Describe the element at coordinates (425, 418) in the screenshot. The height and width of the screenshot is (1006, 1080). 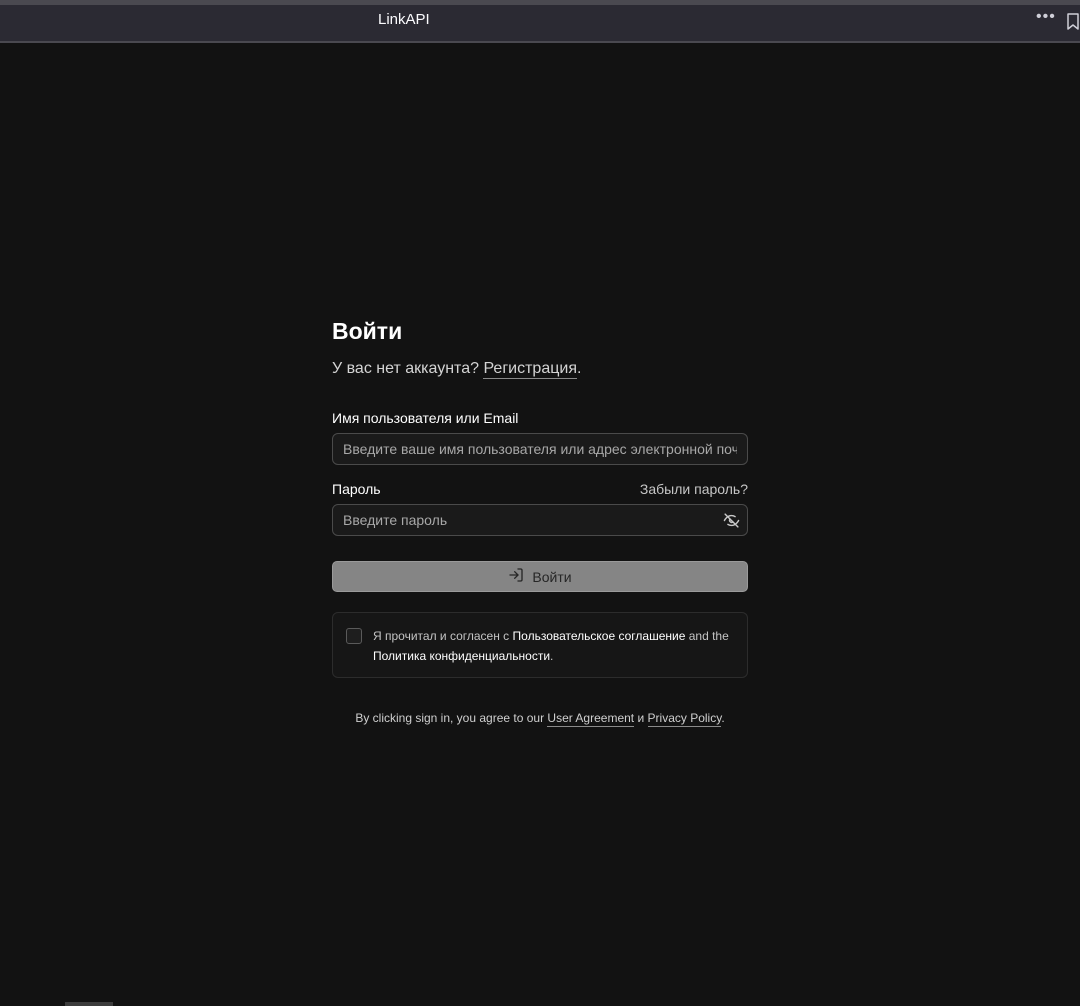
I see `username-label: Имя пользователя или Email` at that location.